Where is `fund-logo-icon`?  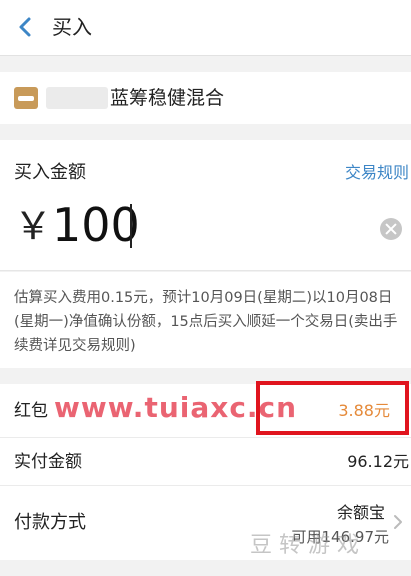 fund-logo-icon is located at coordinates (26, 98).